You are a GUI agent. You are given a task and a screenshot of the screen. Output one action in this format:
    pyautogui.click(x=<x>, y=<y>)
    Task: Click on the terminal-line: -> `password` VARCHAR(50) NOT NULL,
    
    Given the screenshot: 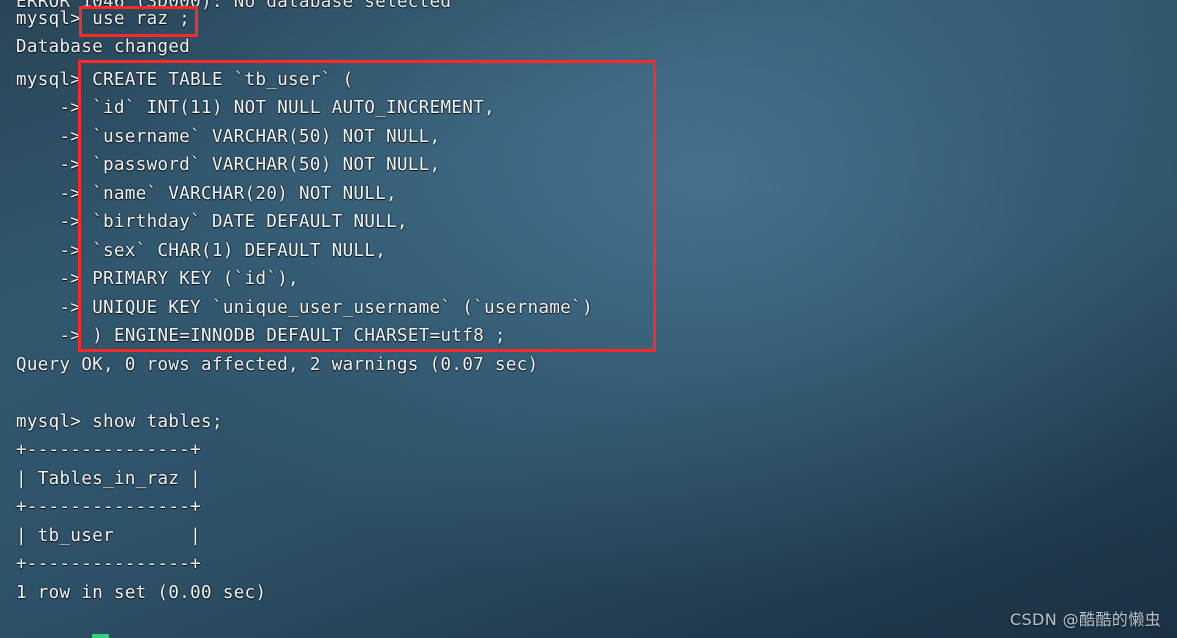 What is the action you would take?
    pyautogui.click(x=228, y=165)
    